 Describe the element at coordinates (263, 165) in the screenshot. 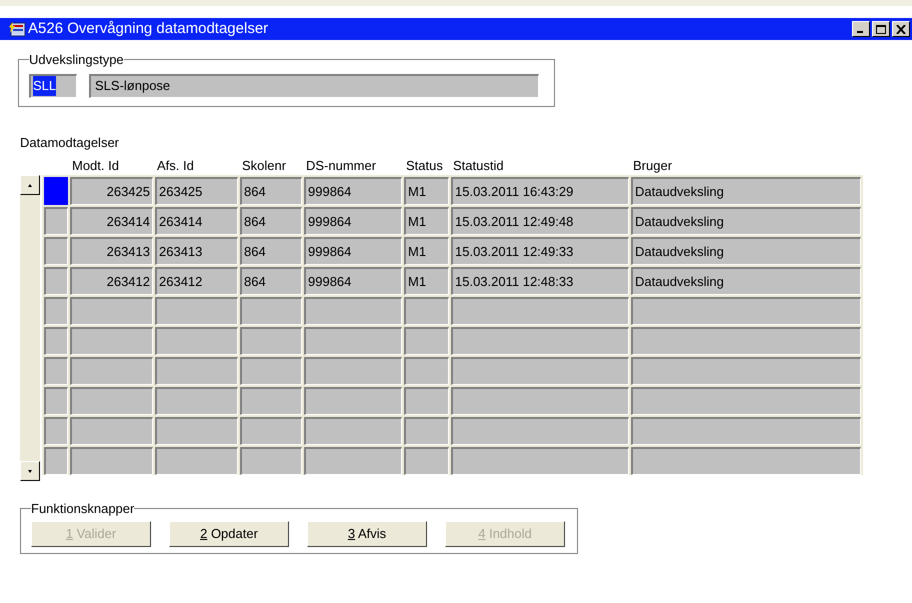

I see `column-header: Skolenr` at that location.